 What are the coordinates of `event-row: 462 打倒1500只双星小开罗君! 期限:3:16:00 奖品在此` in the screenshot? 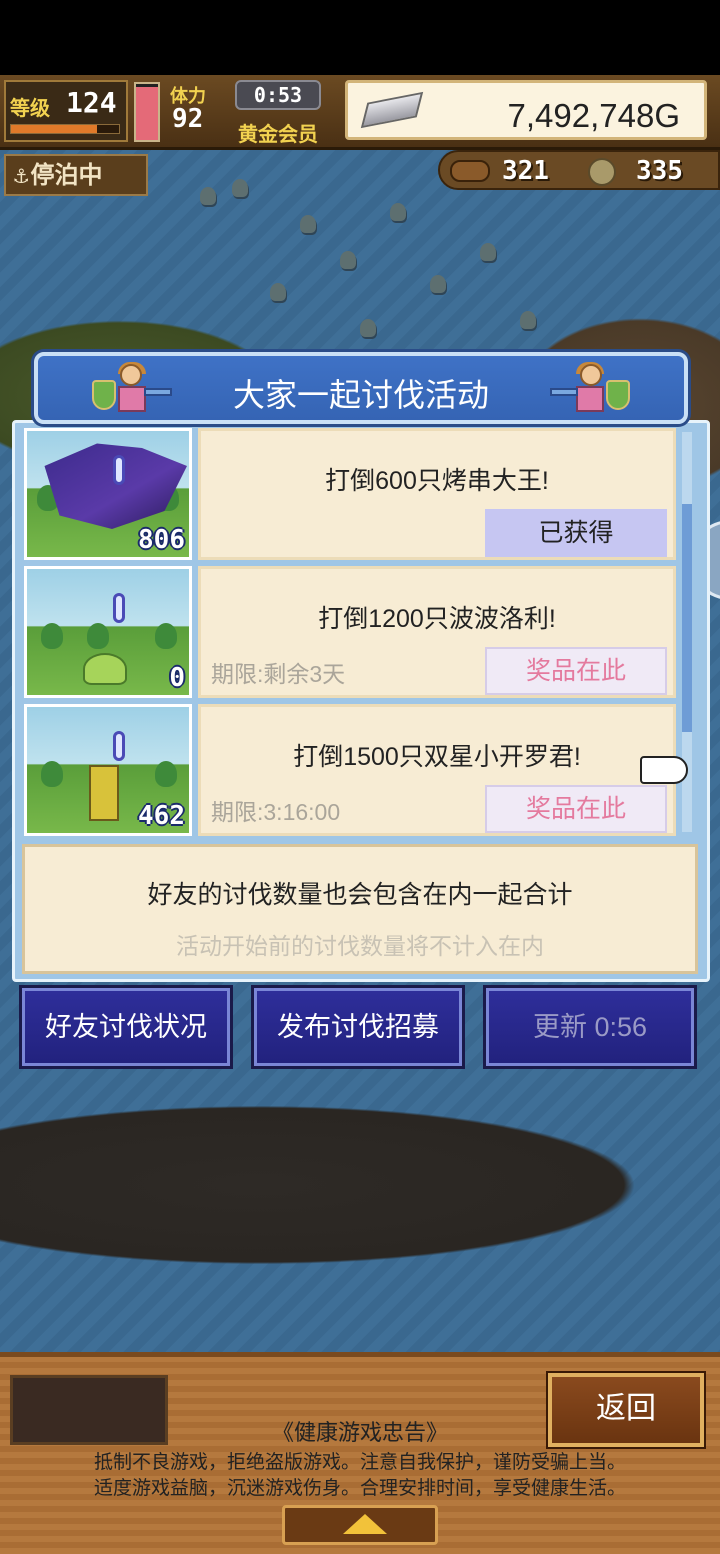 It's located at (357, 770).